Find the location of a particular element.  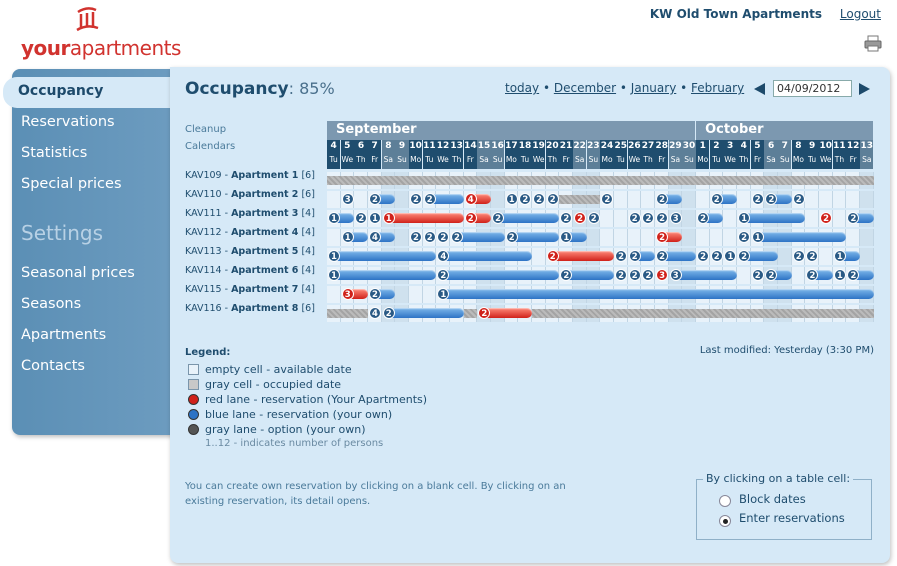

persons-badge: 4 is located at coordinates (470, 199).